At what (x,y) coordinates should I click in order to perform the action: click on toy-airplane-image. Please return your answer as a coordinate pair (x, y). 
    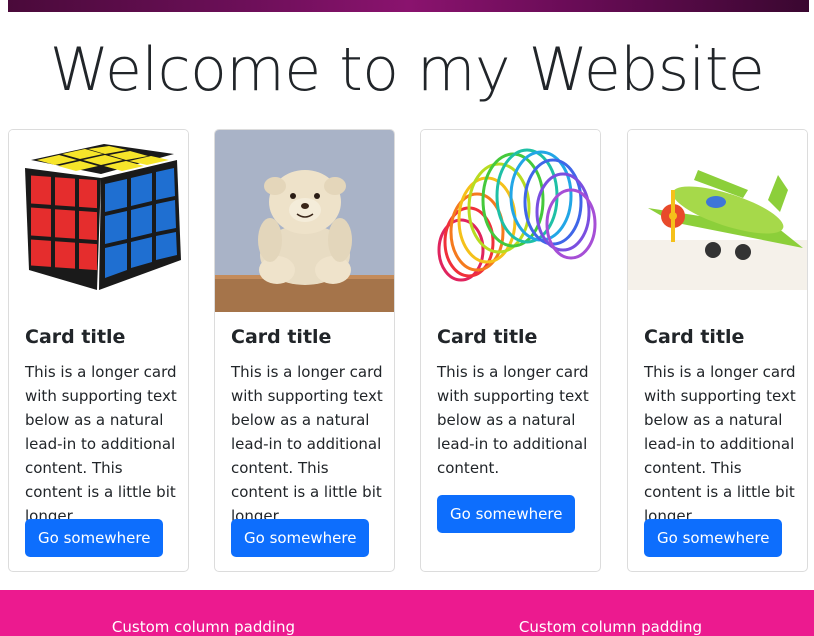
    Looking at the image, I should click on (717, 221).